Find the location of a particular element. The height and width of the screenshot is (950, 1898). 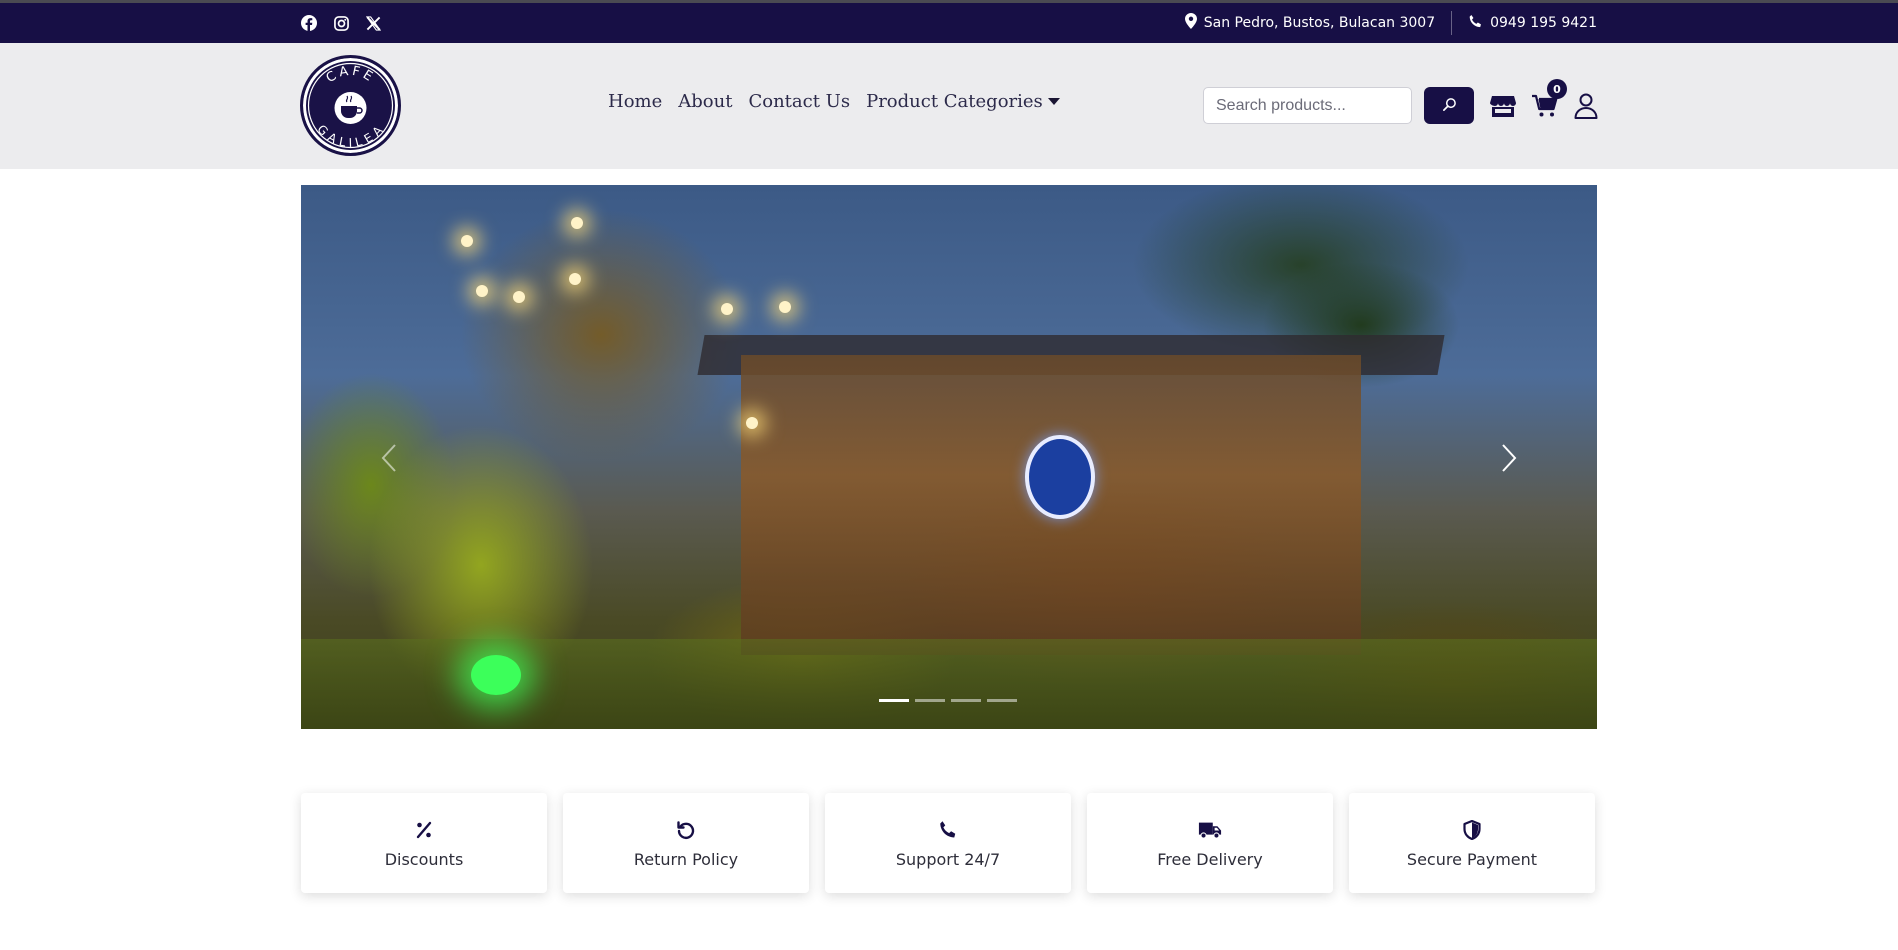

feature-label: Secure Payment is located at coordinates (1472, 859).